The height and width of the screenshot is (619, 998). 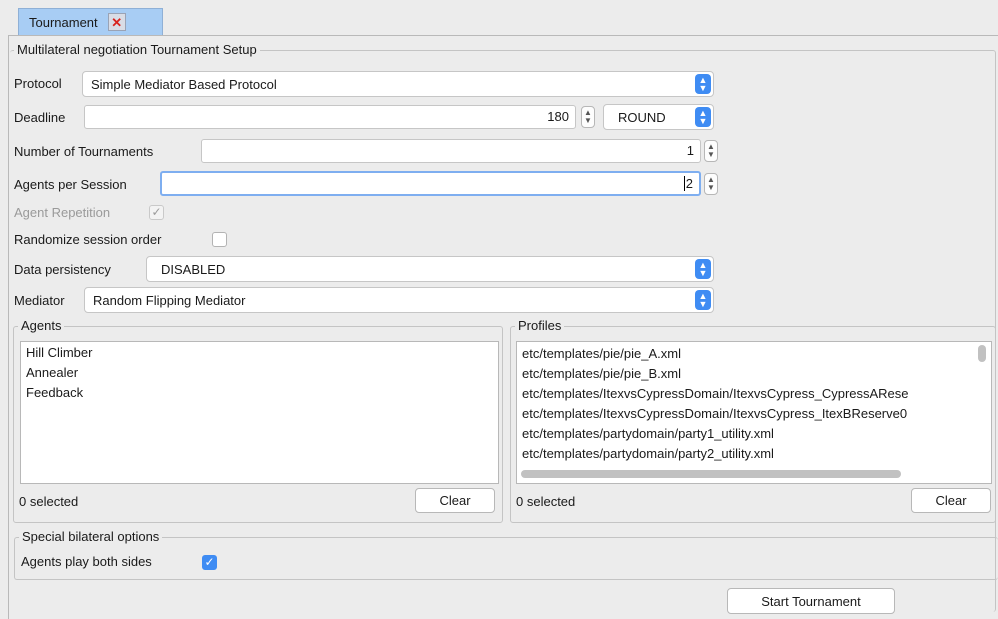 What do you see at coordinates (711, 151) in the screenshot?
I see `tournaments-stepper: ▲ ▼` at bounding box center [711, 151].